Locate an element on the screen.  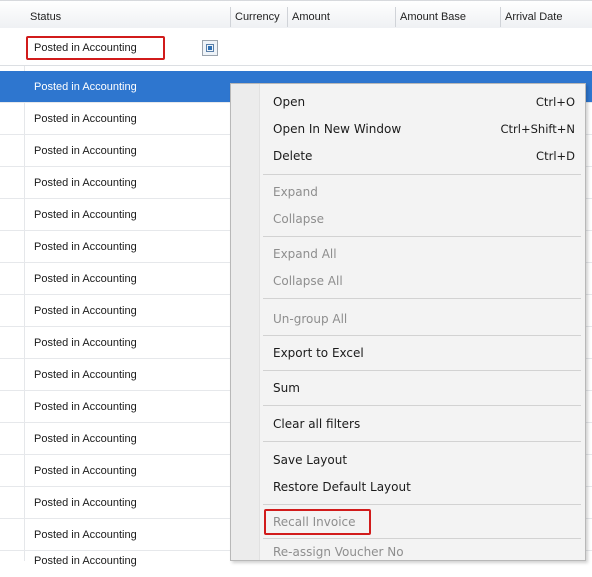
shortcut-open-in-new-window: Ctrl+Shift+N is located at coordinates (537, 129).